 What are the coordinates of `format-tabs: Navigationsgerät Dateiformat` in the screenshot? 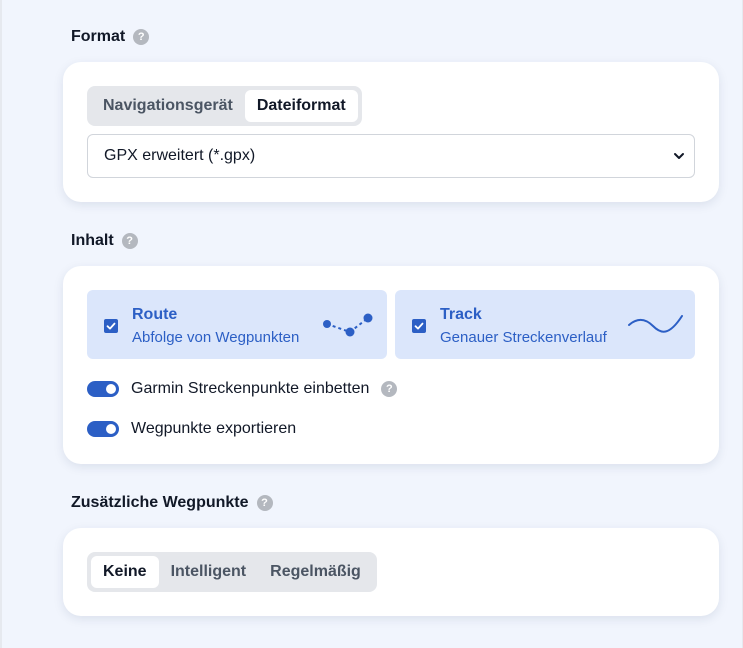 It's located at (224, 106).